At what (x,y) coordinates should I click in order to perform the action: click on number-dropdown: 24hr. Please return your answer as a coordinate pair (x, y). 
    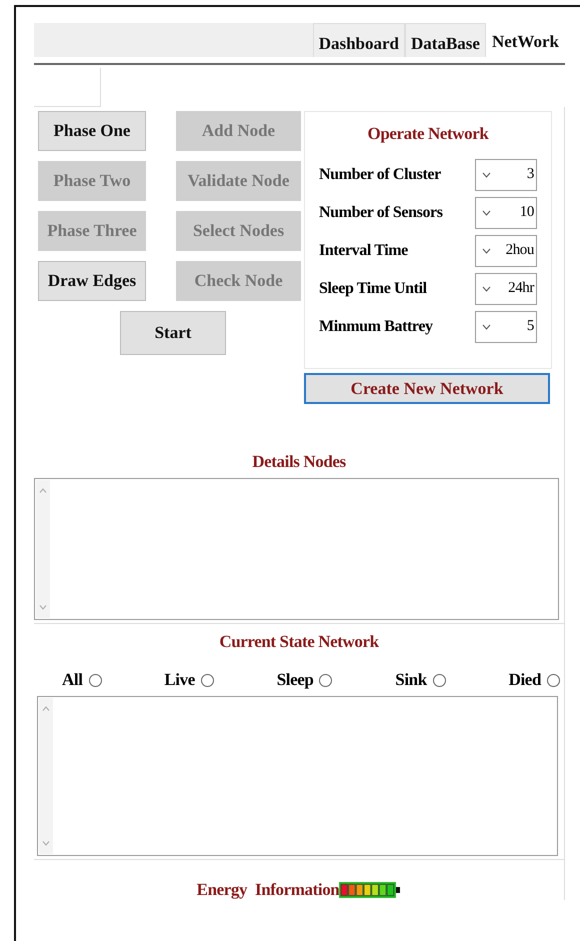
    Looking at the image, I should click on (506, 288).